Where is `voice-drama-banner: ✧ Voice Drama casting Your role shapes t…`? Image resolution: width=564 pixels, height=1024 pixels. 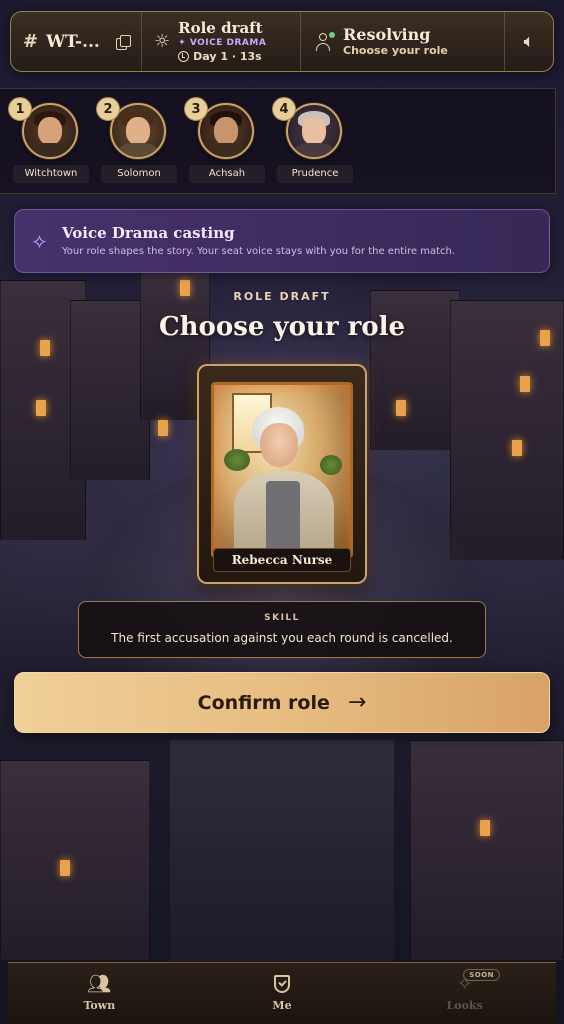
voice-drama-banner: ✧ Voice Drama casting Your role shapes t… is located at coordinates (282, 241).